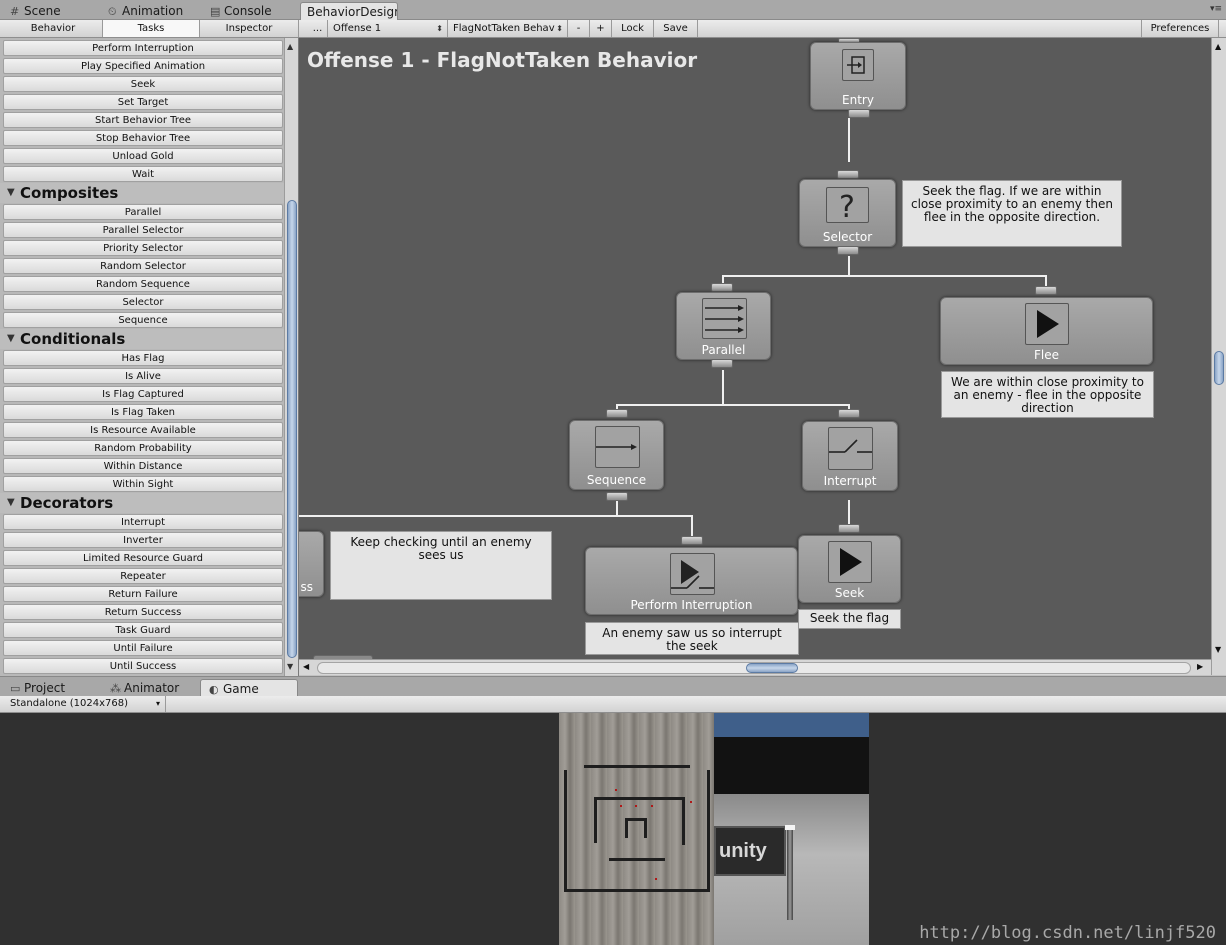 This screenshot has width=1226, height=945. What do you see at coordinates (633, 28) in the screenshot?
I see `lock-button: Lock` at bounding box center [633, 28].